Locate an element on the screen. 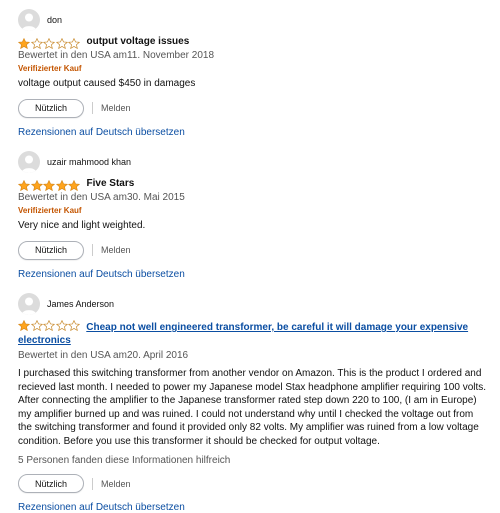 Image resolution: width=500 pixels, height=513 pixels. rating-row: Five Stars is located at coordinates (252, 185).